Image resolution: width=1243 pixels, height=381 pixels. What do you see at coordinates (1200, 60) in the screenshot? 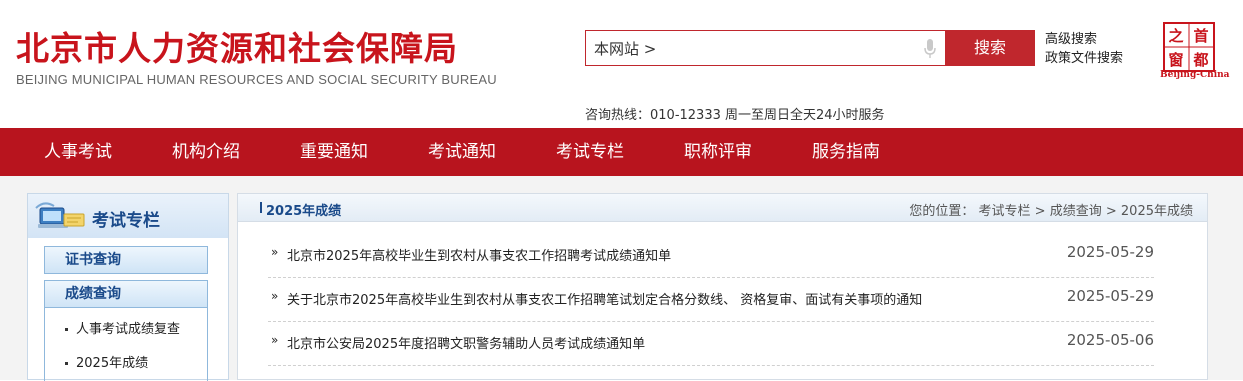
I see `seal-char-2: 都` at bounding box center [1200, 60].